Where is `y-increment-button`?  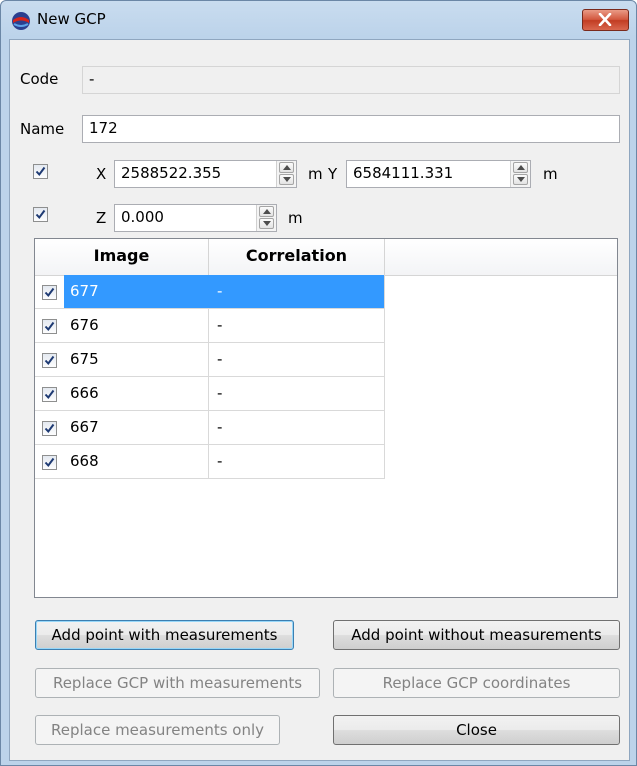 y-increment-button is located at coordinates (520, 167).